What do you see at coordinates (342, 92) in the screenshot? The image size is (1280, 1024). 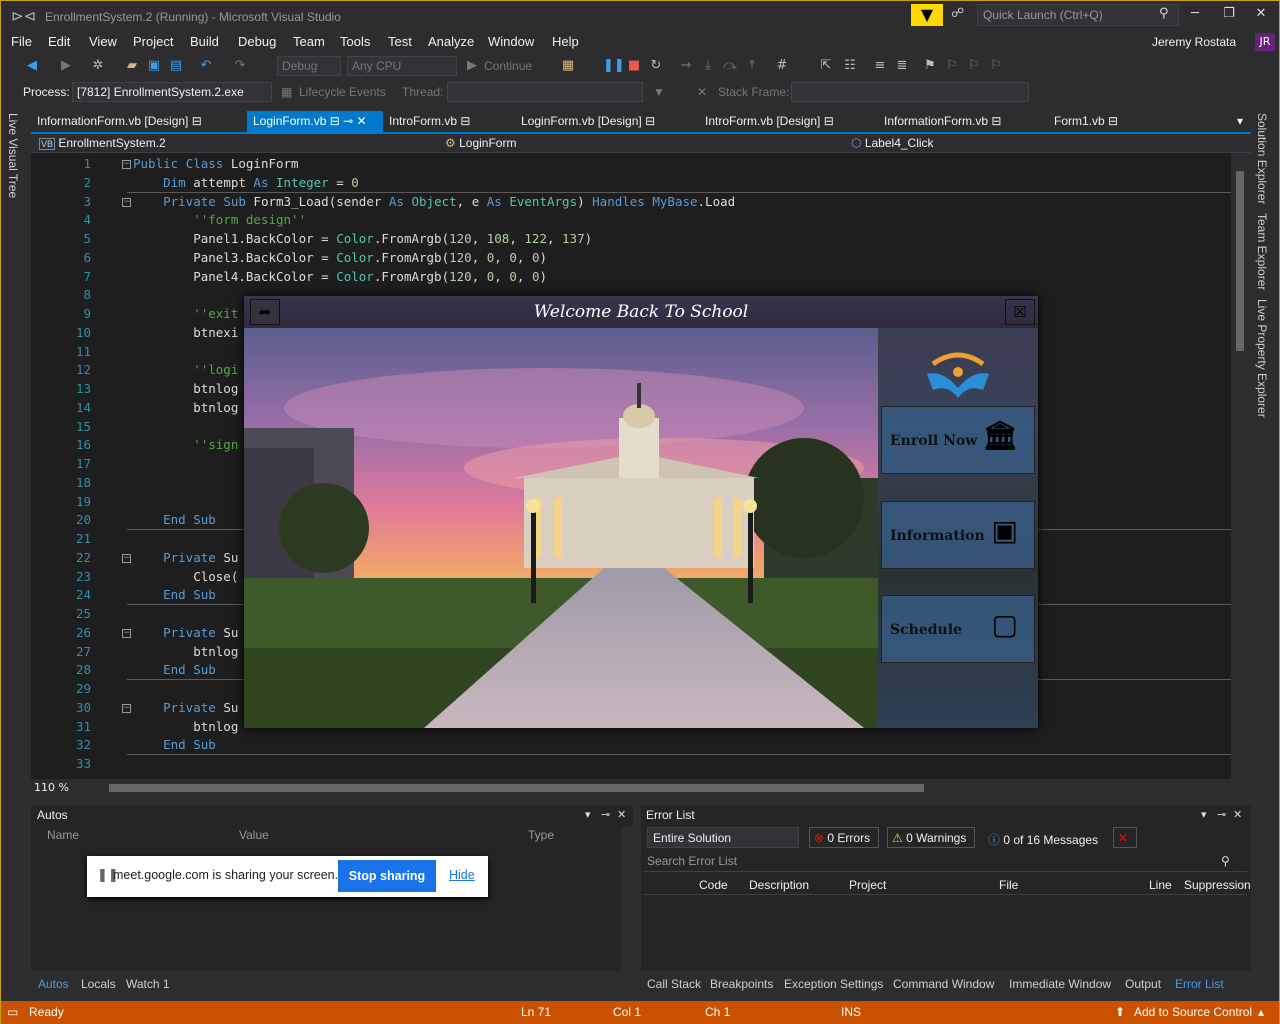 I see `lifecycle-events-button: Lifecycle Events` at bounding box center [342, 92].